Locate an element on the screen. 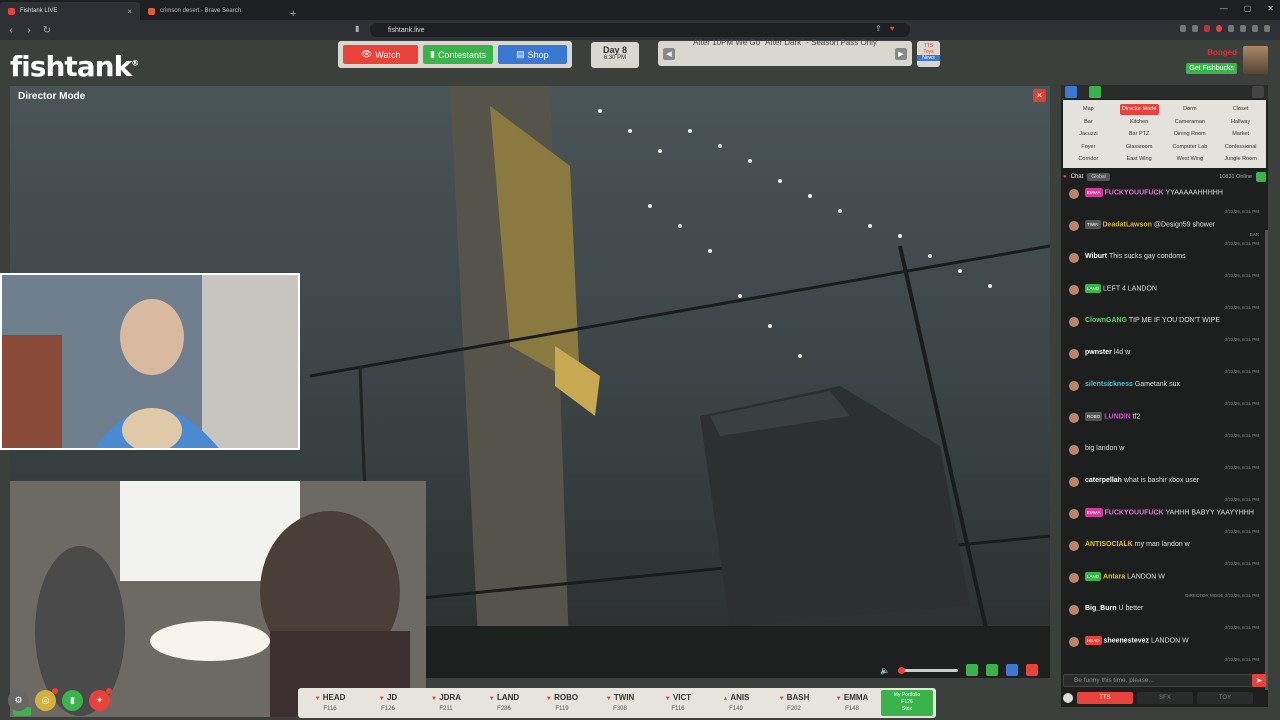 This screenshot has width=1280, height=720. room-west-wing: West Wing is located at coordinates (1190, 159).